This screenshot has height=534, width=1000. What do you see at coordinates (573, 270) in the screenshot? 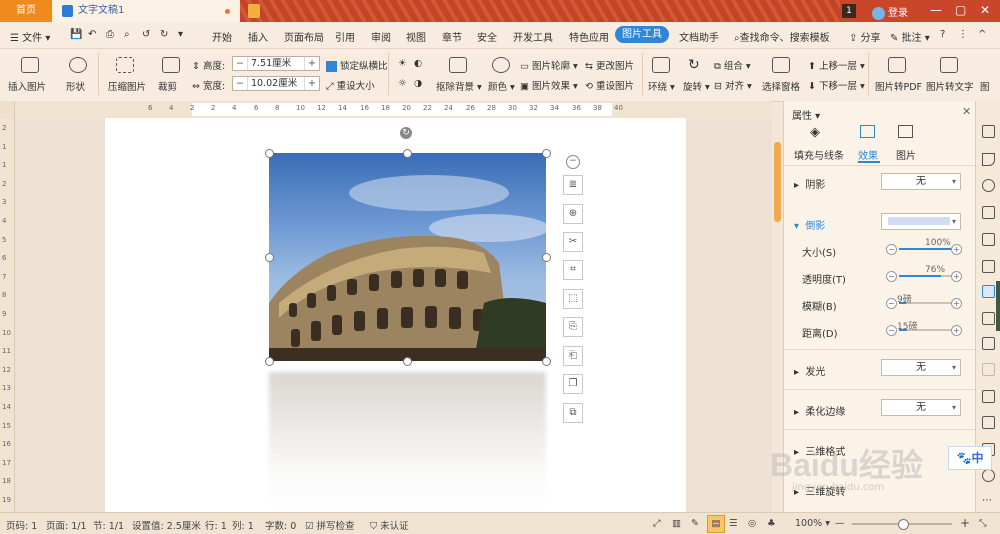
I see `crop-tool-icon: ⌗` at bounding box center [573, 270].